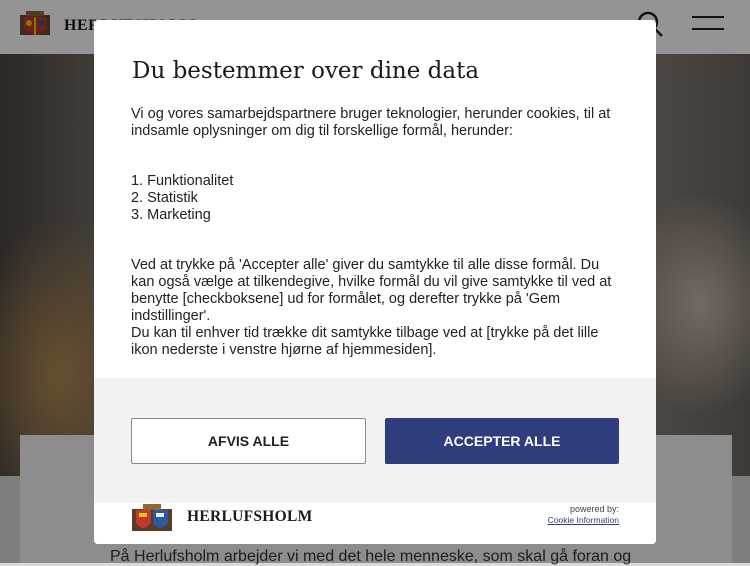 This screenshot has width=750, height=566. What do you see at coordinates (594, 509) in the screenshot?
I see `powered-by-label: powered by:` at bounding box center [594, 509].